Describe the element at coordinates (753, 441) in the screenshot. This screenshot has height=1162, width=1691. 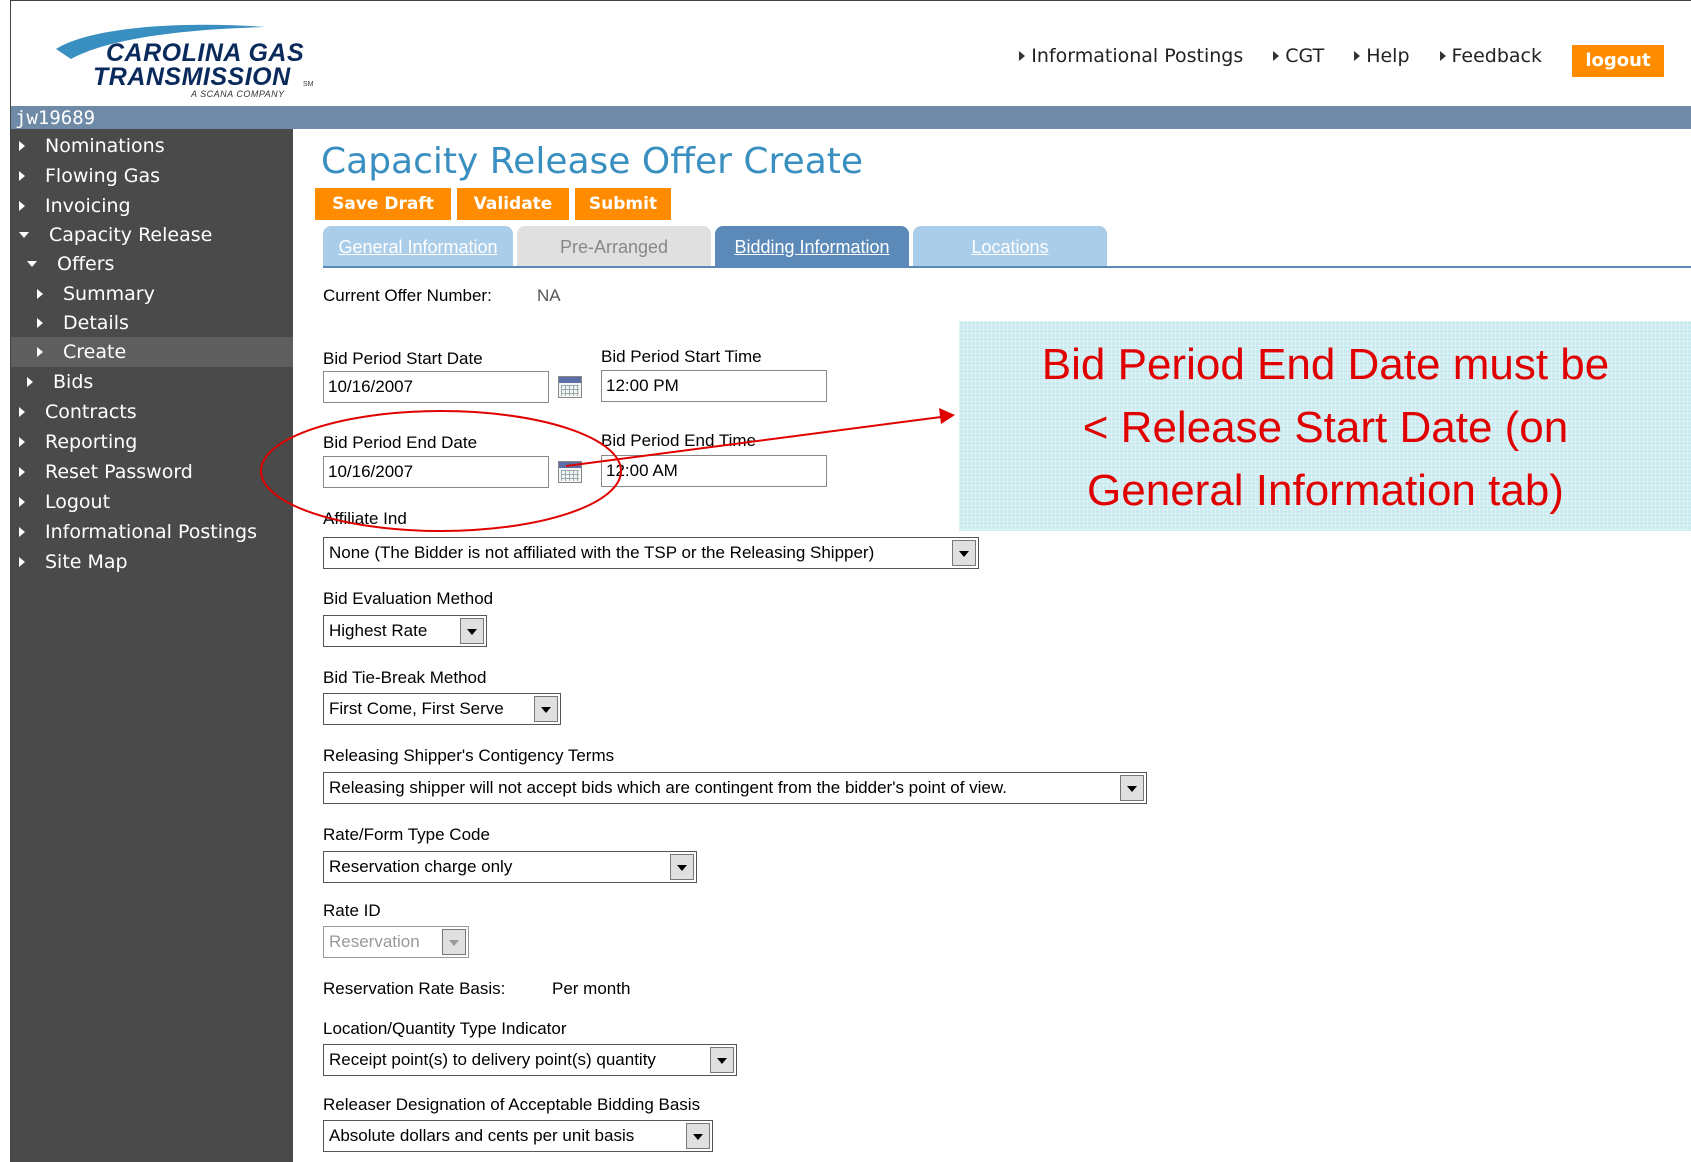
I see `annotation-arrow-line` at that location.